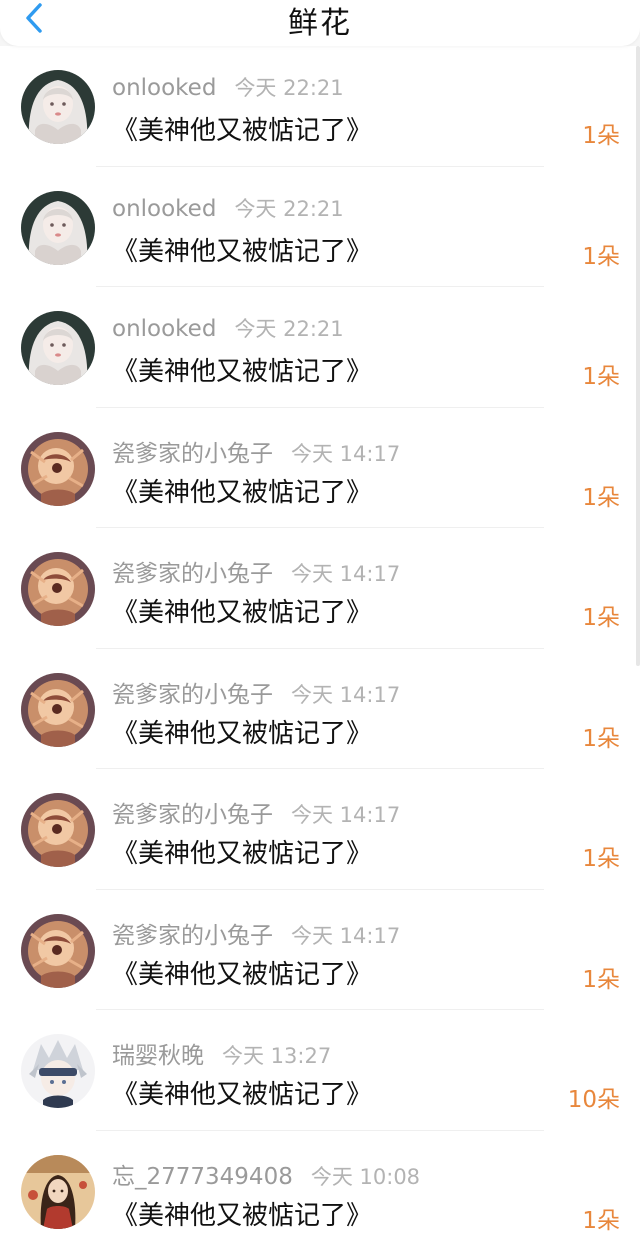 This screenshot has width=640, height=1239. Describe the element at coordinates (638, 356) in the screenshot. I see `scrollbar` at that location.